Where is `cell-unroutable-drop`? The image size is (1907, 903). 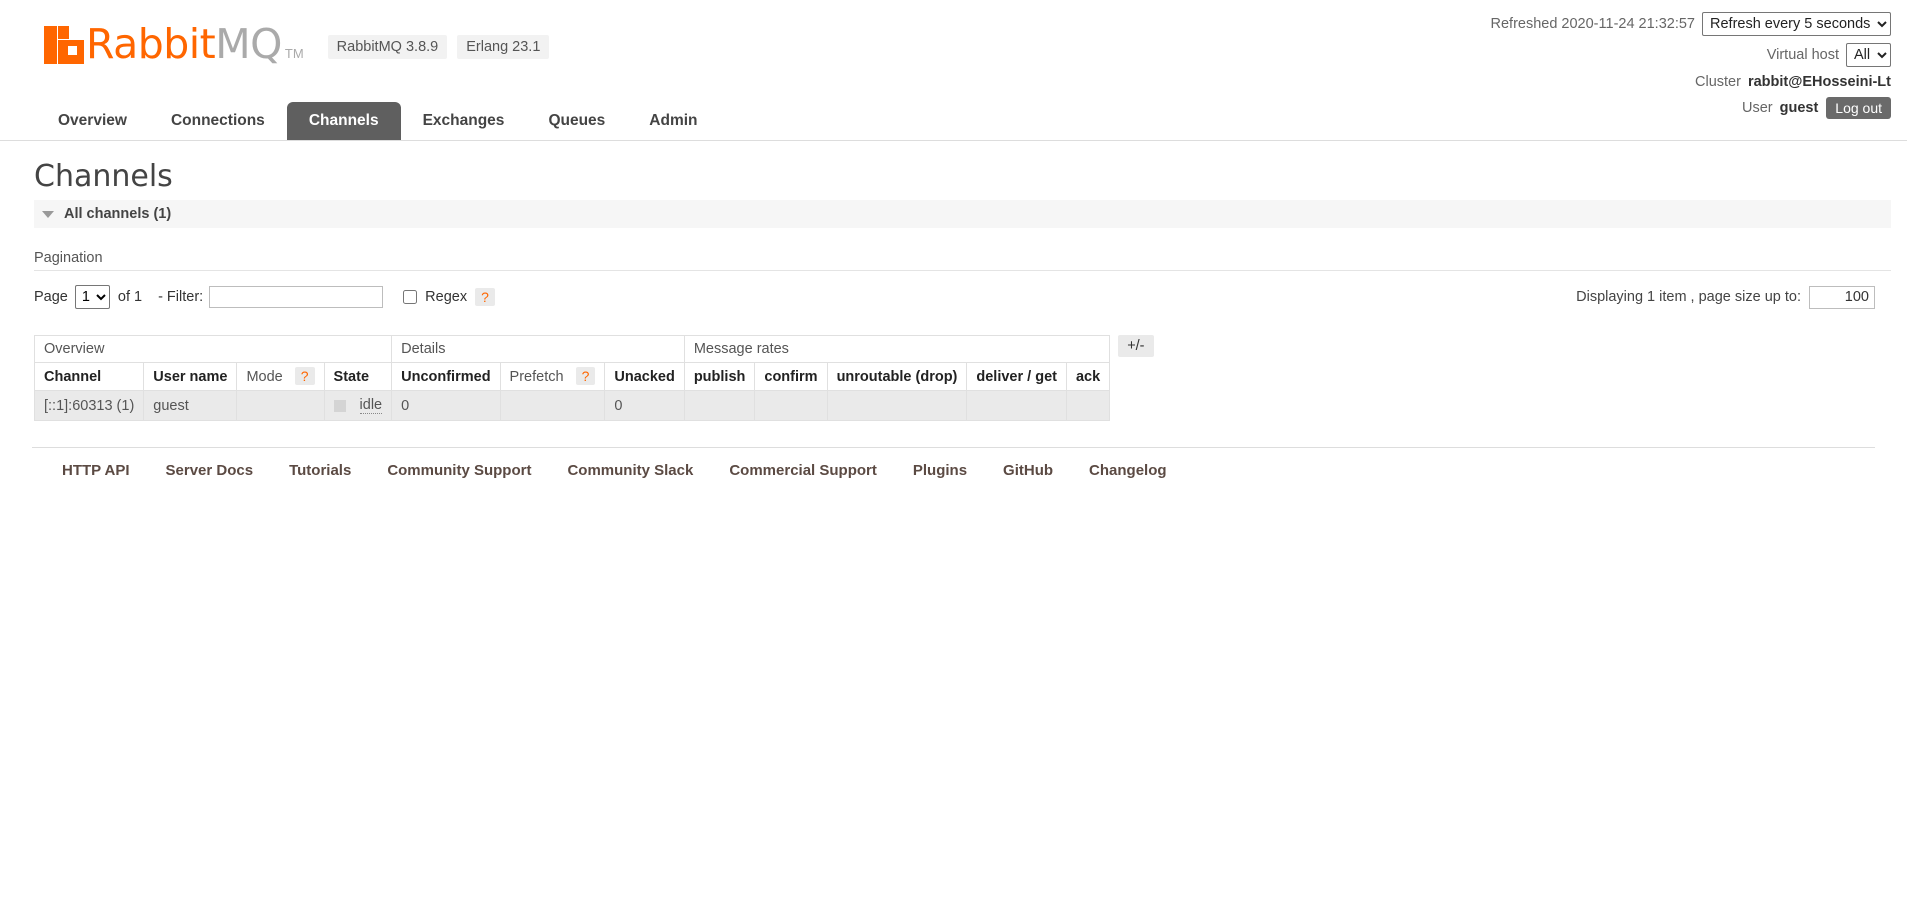 cell-unroutable-drop is located at coordinates (897, 405).